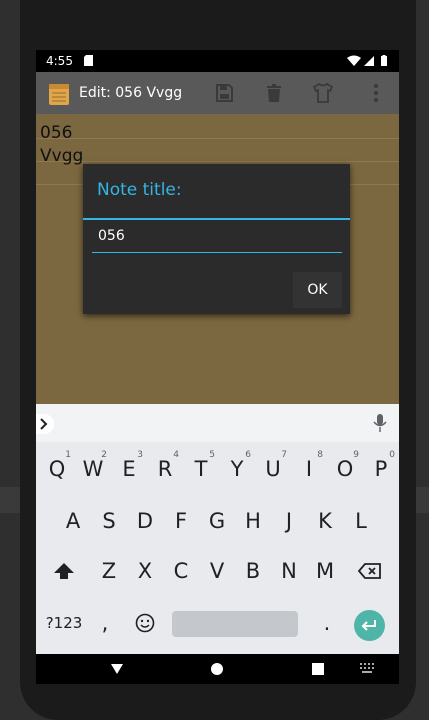  Describe the element at coordinates (392, 455) in the screenshot. I see `key-number-hint: 0` at that location.